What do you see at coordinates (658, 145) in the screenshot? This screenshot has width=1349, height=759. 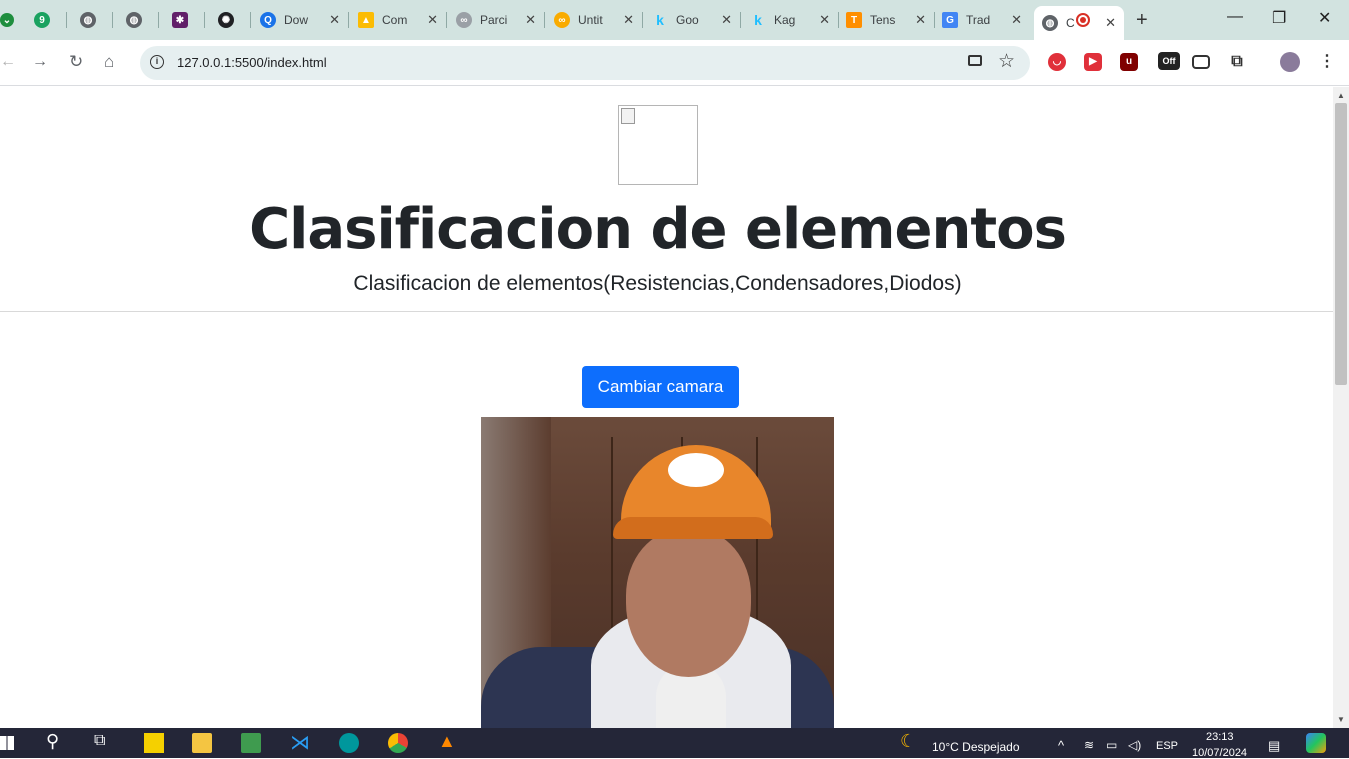 I see `logo-image-broken` at bounding box center [658, 145].